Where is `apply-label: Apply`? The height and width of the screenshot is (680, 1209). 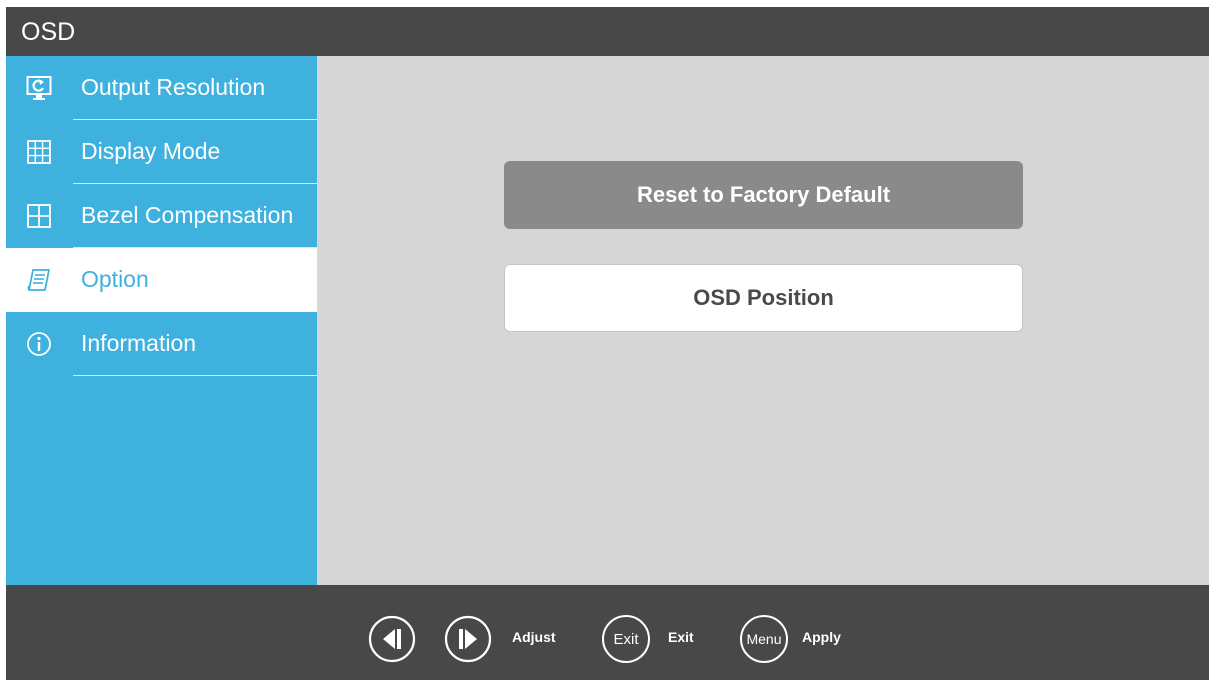
apply-label: Apply is located at coordinates (821, 637).